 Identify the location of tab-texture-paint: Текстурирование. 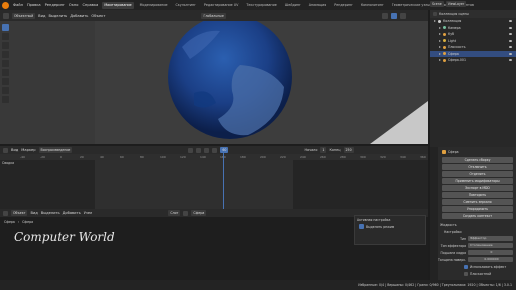
(261, 5).